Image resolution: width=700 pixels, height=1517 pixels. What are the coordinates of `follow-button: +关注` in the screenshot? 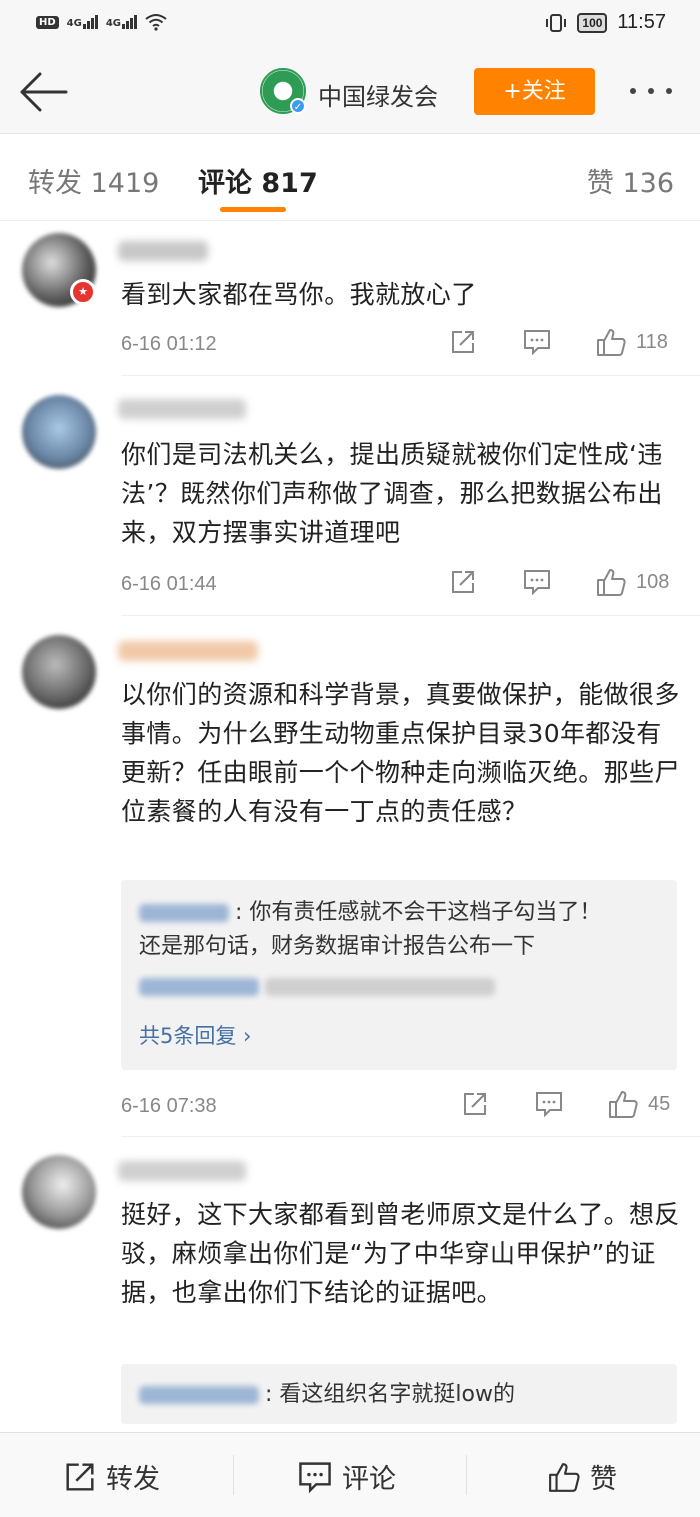 It's located at (534, 91).